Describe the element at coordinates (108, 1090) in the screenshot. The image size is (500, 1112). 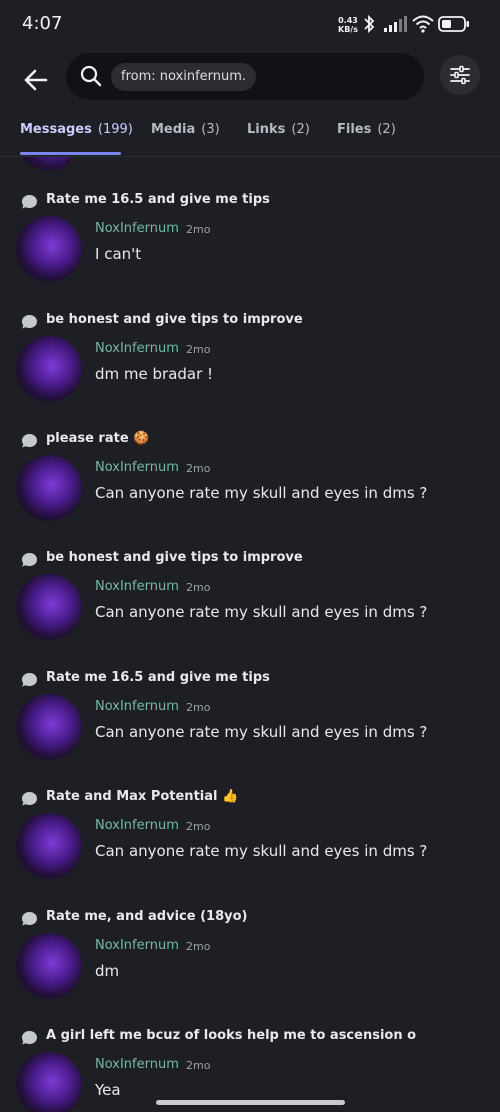
I see `message-content: Yea` at that location.